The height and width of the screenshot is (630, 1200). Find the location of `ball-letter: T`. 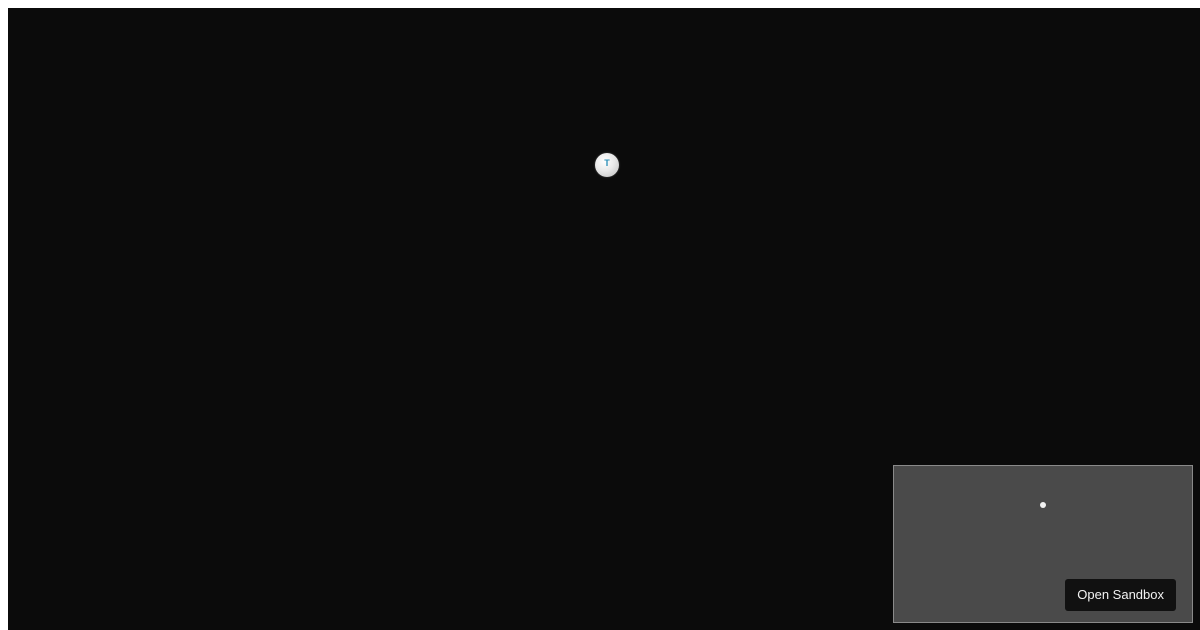

ball-letter: T is located at coordinates (607, 162).